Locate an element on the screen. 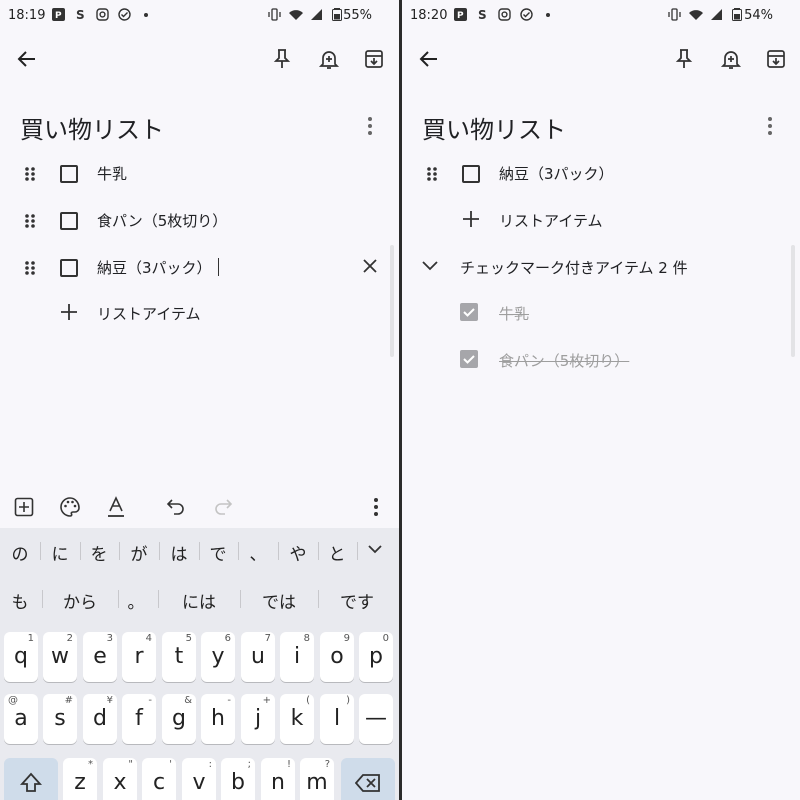 The image size is (800, 800). key-n: ! n is located at coordinates (278, 779).